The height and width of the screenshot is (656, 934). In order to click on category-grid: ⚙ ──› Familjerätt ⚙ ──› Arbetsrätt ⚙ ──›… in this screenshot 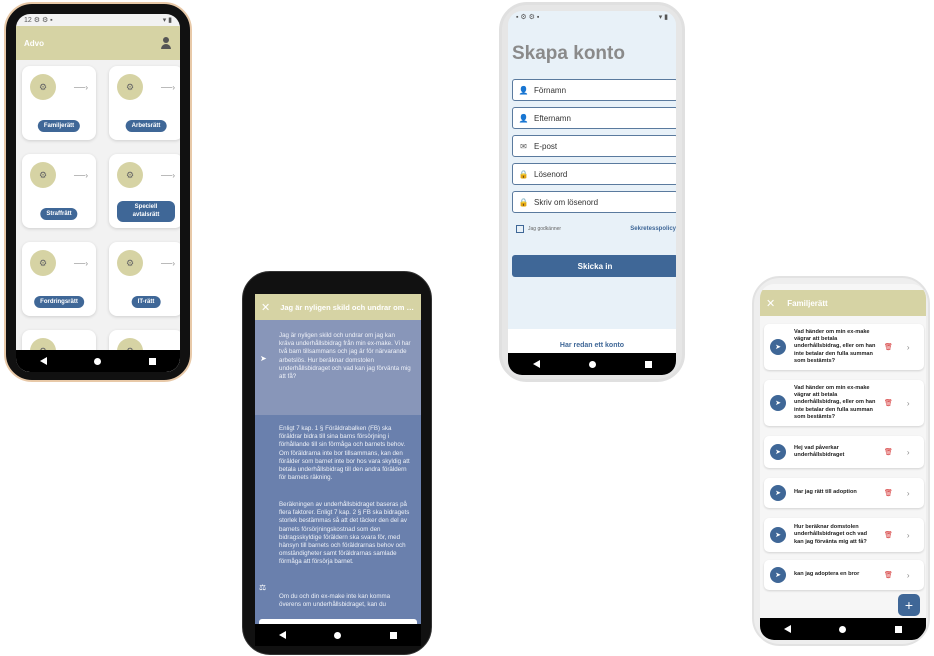, I will do `click(101, 219)`.